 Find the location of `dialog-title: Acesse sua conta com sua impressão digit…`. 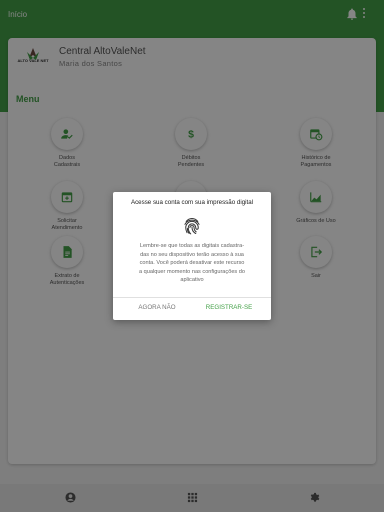

dialog-title: Acesse sua conta com sua impressão digit… is located at coordinates (192, 202).